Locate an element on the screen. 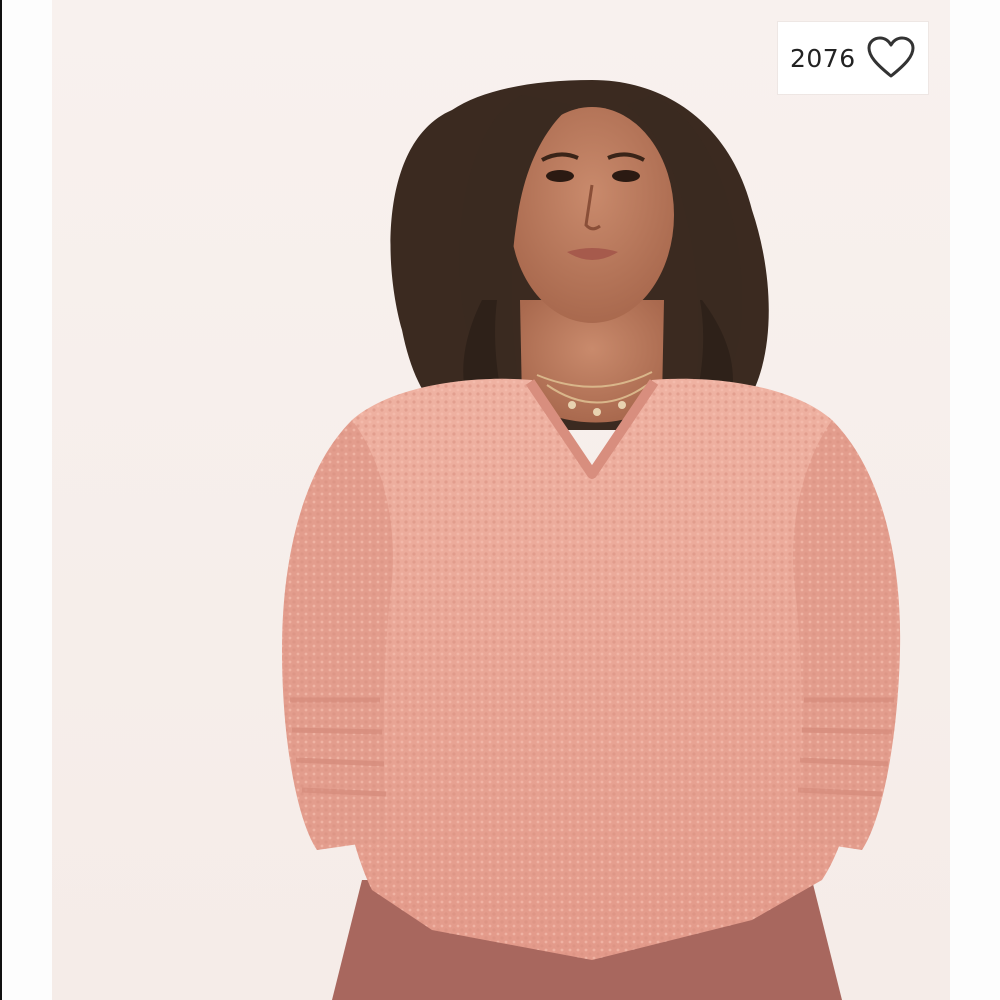  like-badge: 2076 is located at coordinates (853, 58).